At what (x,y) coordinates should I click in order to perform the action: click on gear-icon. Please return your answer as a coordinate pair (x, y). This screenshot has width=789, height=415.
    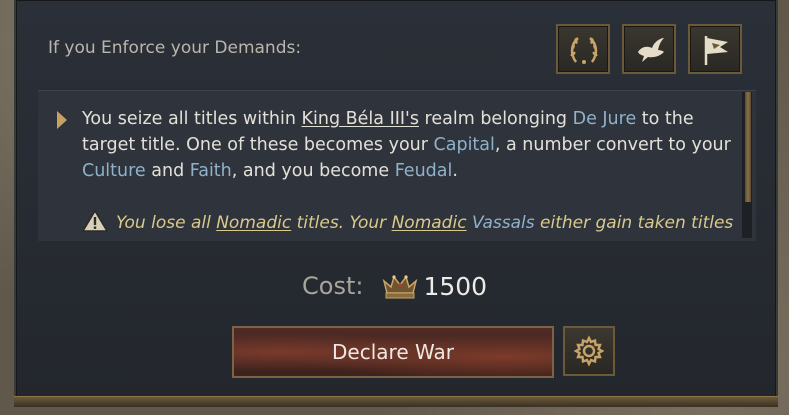
    Looking at the image, I should click on (589, 351).